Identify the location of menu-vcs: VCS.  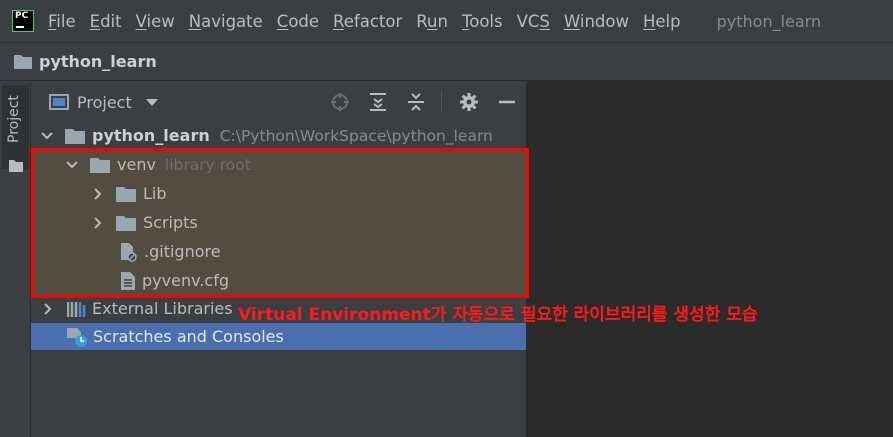
(533, 21).